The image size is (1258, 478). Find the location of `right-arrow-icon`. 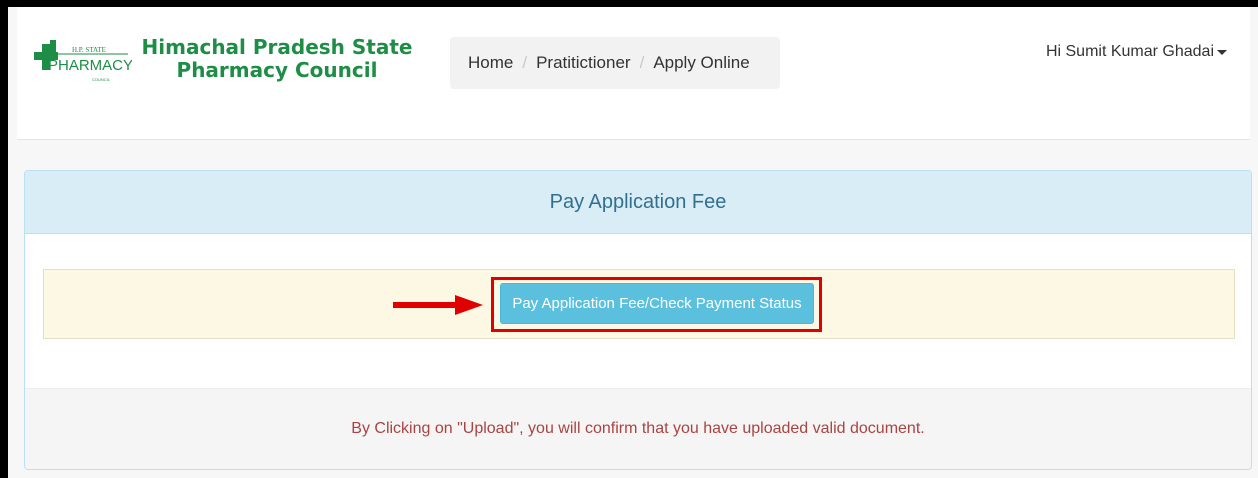

right-arrow-icon is located at coordinates (438, 305).